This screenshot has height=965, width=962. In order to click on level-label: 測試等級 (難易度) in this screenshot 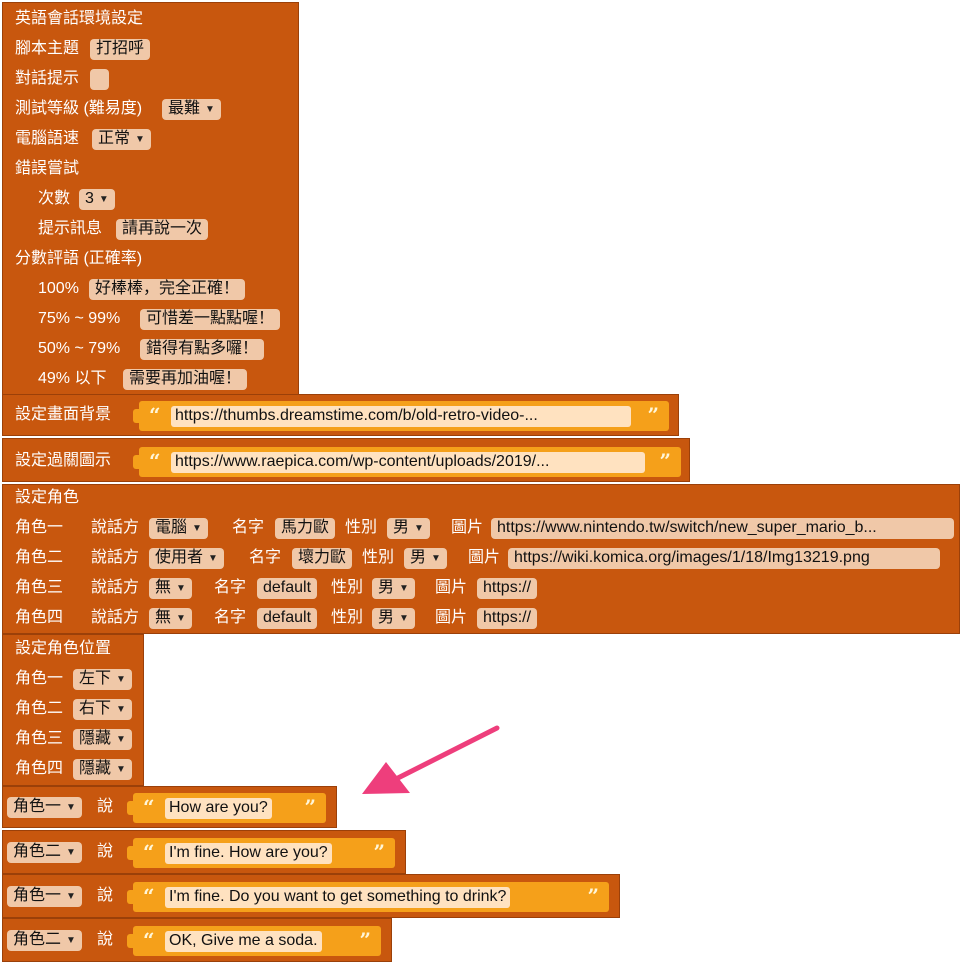, I will do `click(79, 108)`.